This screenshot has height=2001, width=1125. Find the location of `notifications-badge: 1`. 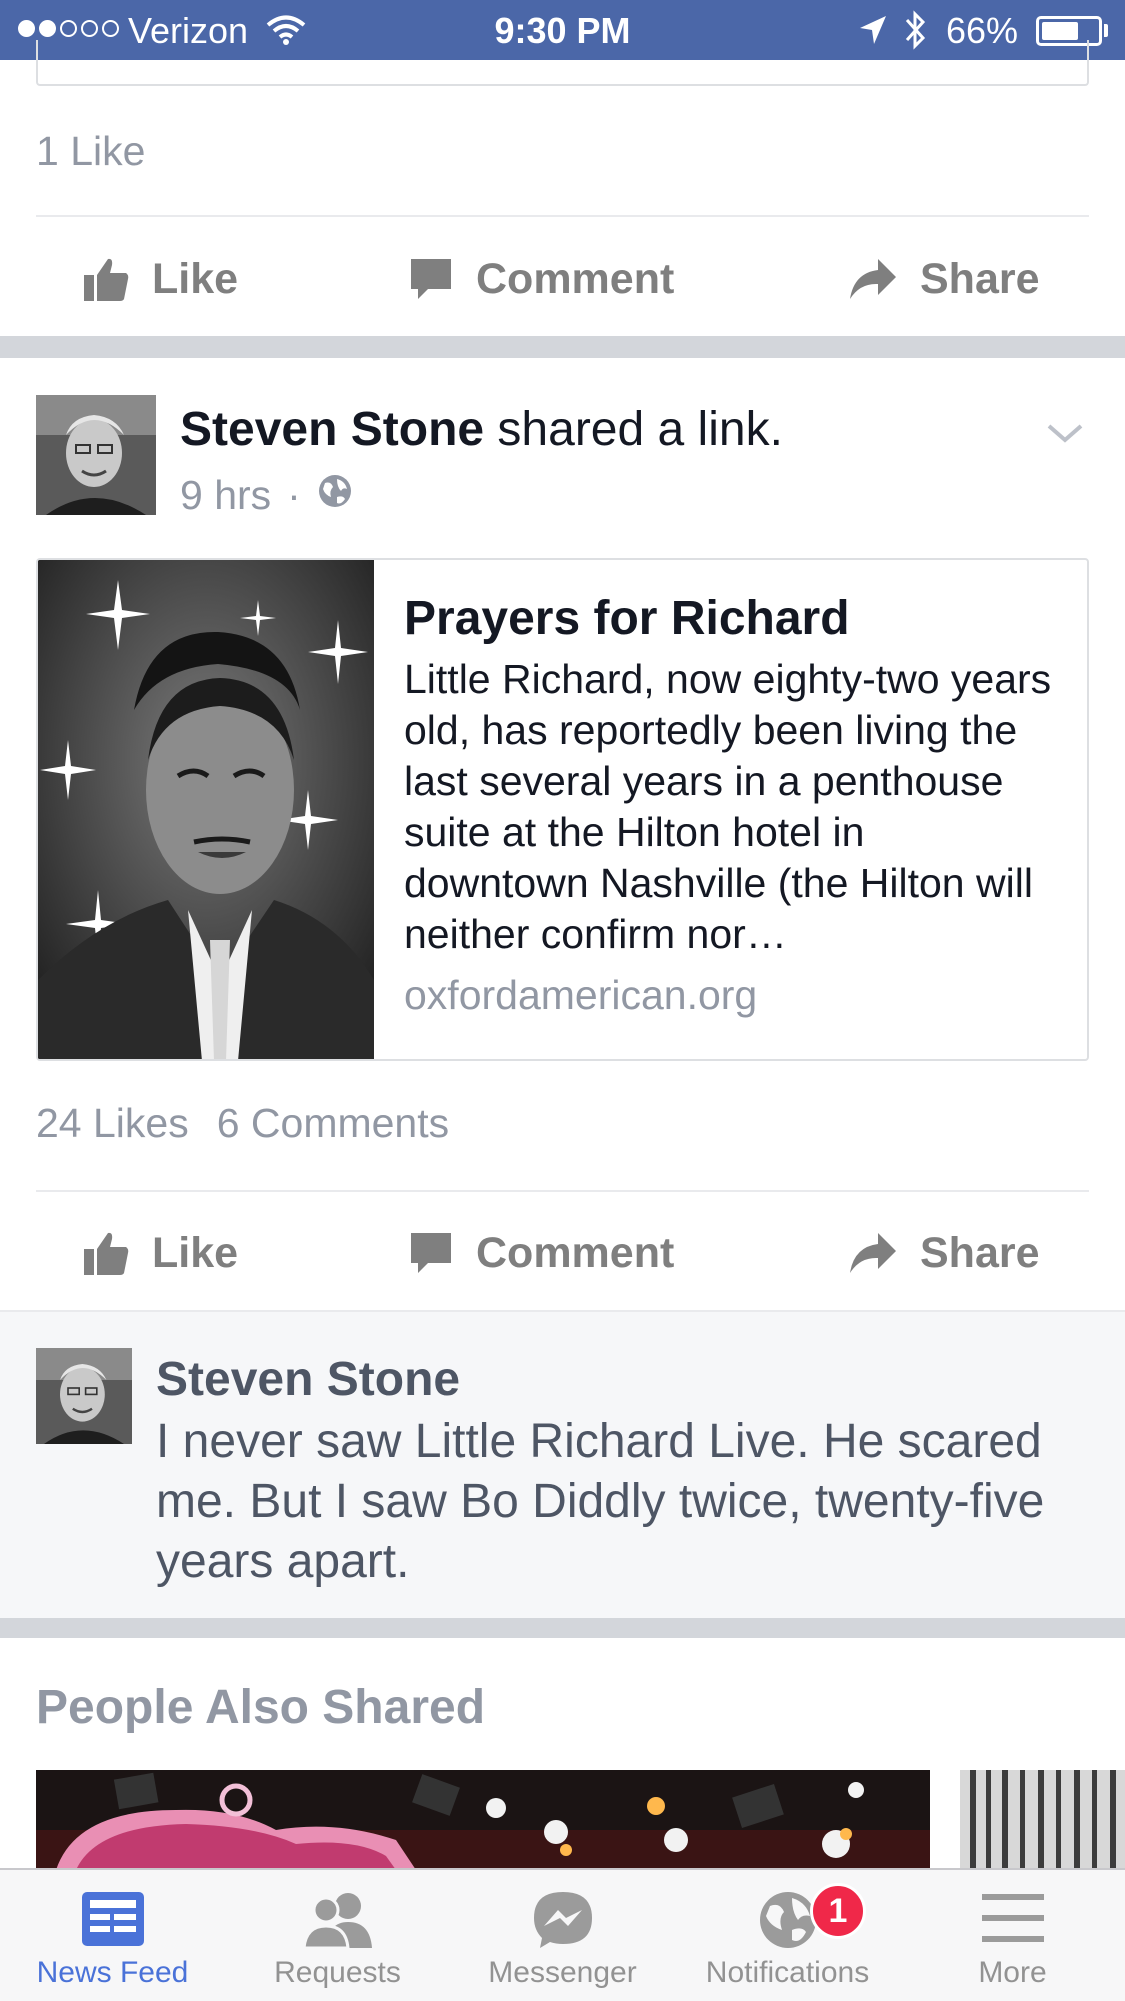

notifications-badge: 1 is located at coordinates (838, 1911).